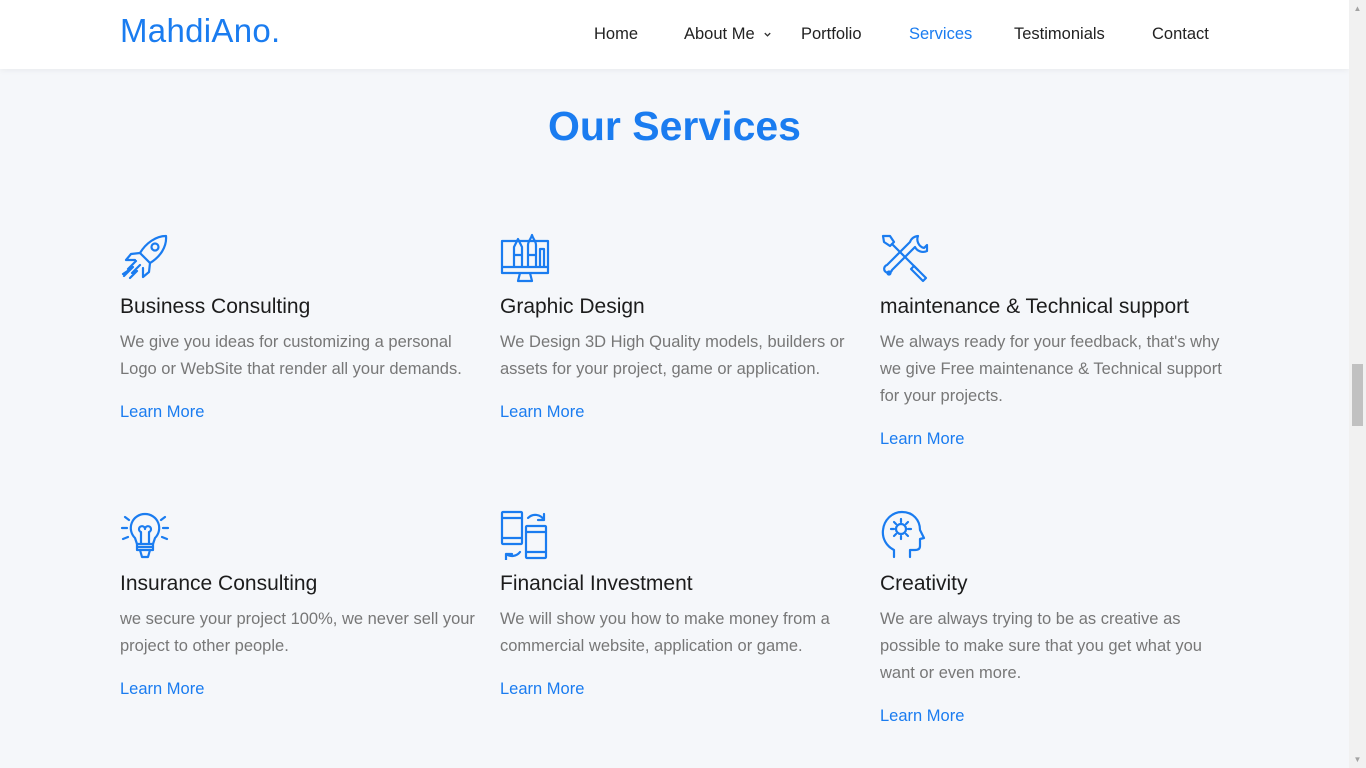  I want to click on head-gear-icon, so click(903, 534).